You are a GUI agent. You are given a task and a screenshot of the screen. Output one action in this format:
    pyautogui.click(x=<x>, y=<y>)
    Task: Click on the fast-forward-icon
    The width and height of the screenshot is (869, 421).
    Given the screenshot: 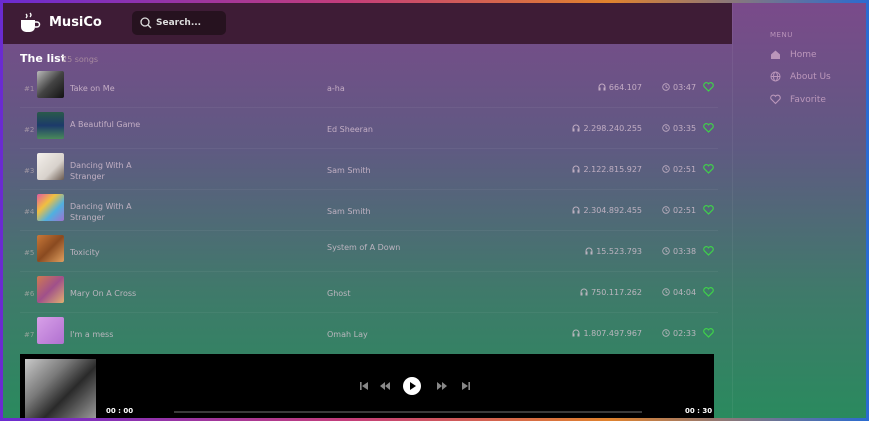 What is the action you would take?
    pyautogui.click(x=442, y=386)
    